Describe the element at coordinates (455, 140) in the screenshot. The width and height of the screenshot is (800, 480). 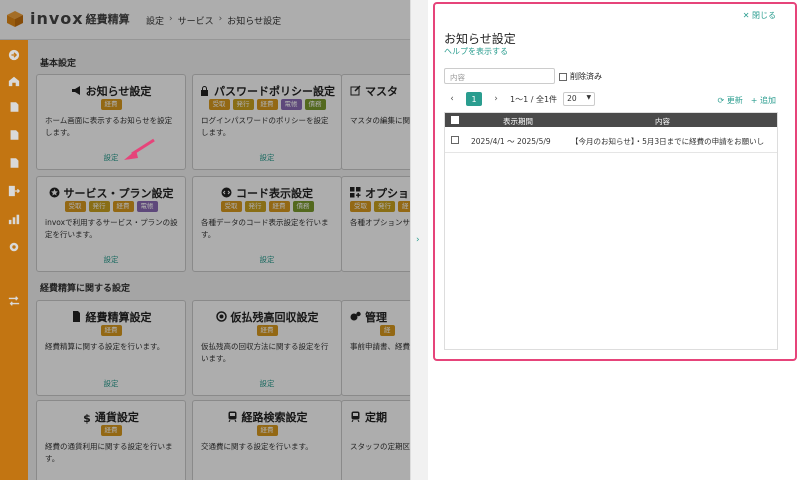
I see `row-checkbox` at that location.